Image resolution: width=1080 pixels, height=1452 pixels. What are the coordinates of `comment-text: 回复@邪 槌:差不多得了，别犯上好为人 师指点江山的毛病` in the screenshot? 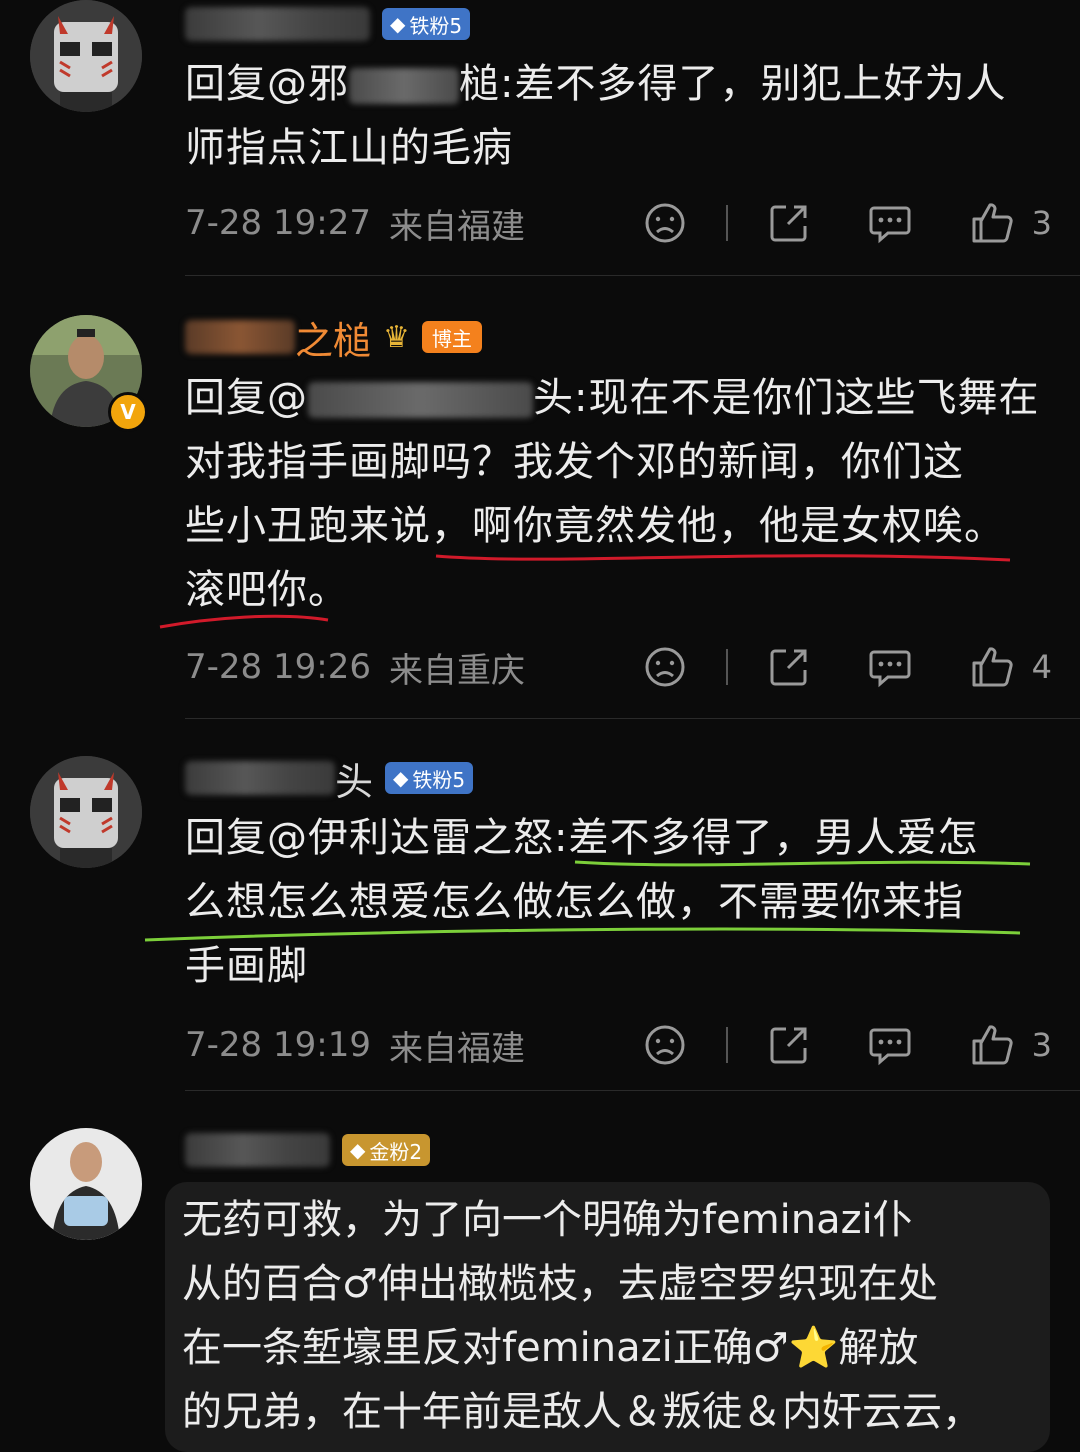 It's located at (620, 116).